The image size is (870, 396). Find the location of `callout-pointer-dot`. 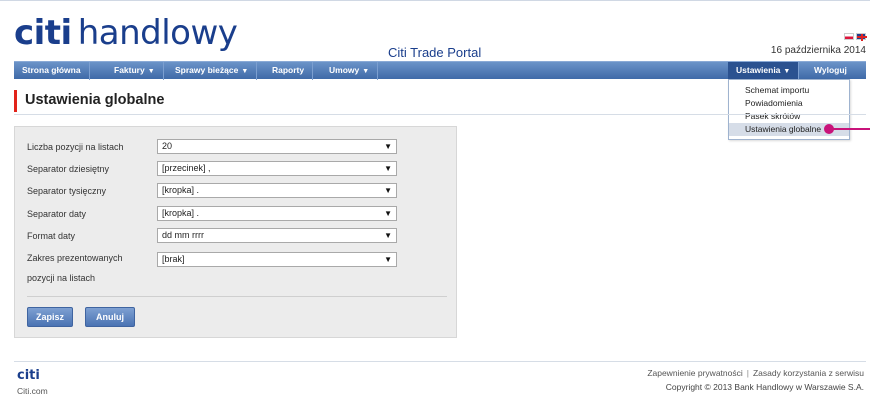

callout-pointer-dot is located at coordinates (829, 129).